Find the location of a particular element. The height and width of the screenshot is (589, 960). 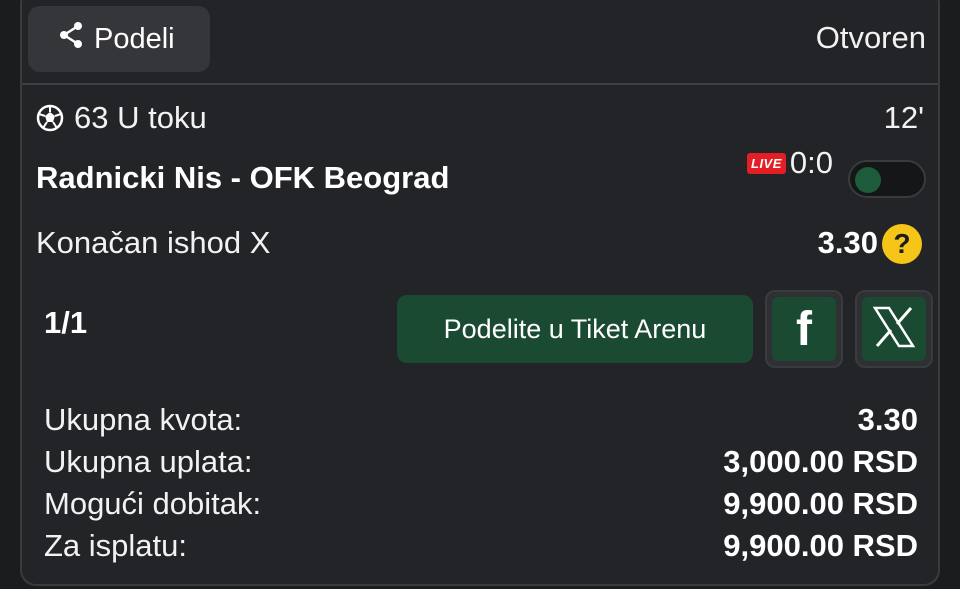

match-score: 0:0 is located at coordinates (811, 162).